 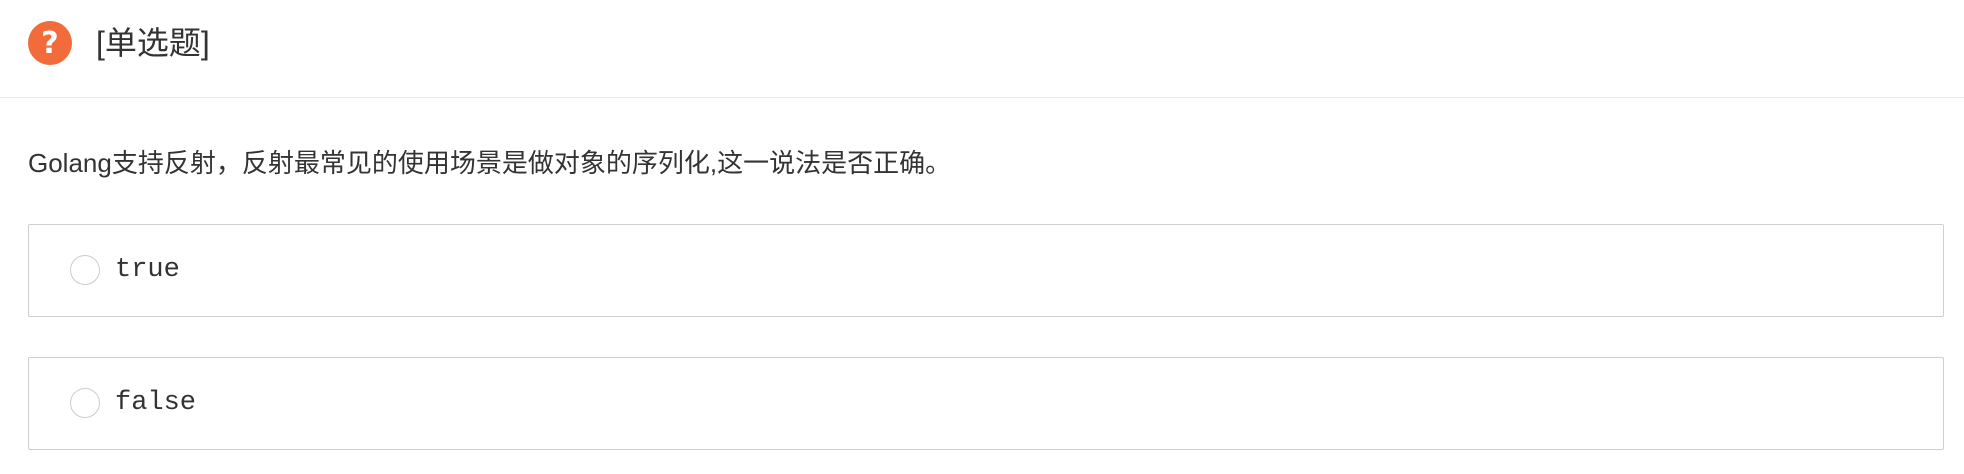 I want to click on question-mark-glyph: ?, so click(x=50, y=43).